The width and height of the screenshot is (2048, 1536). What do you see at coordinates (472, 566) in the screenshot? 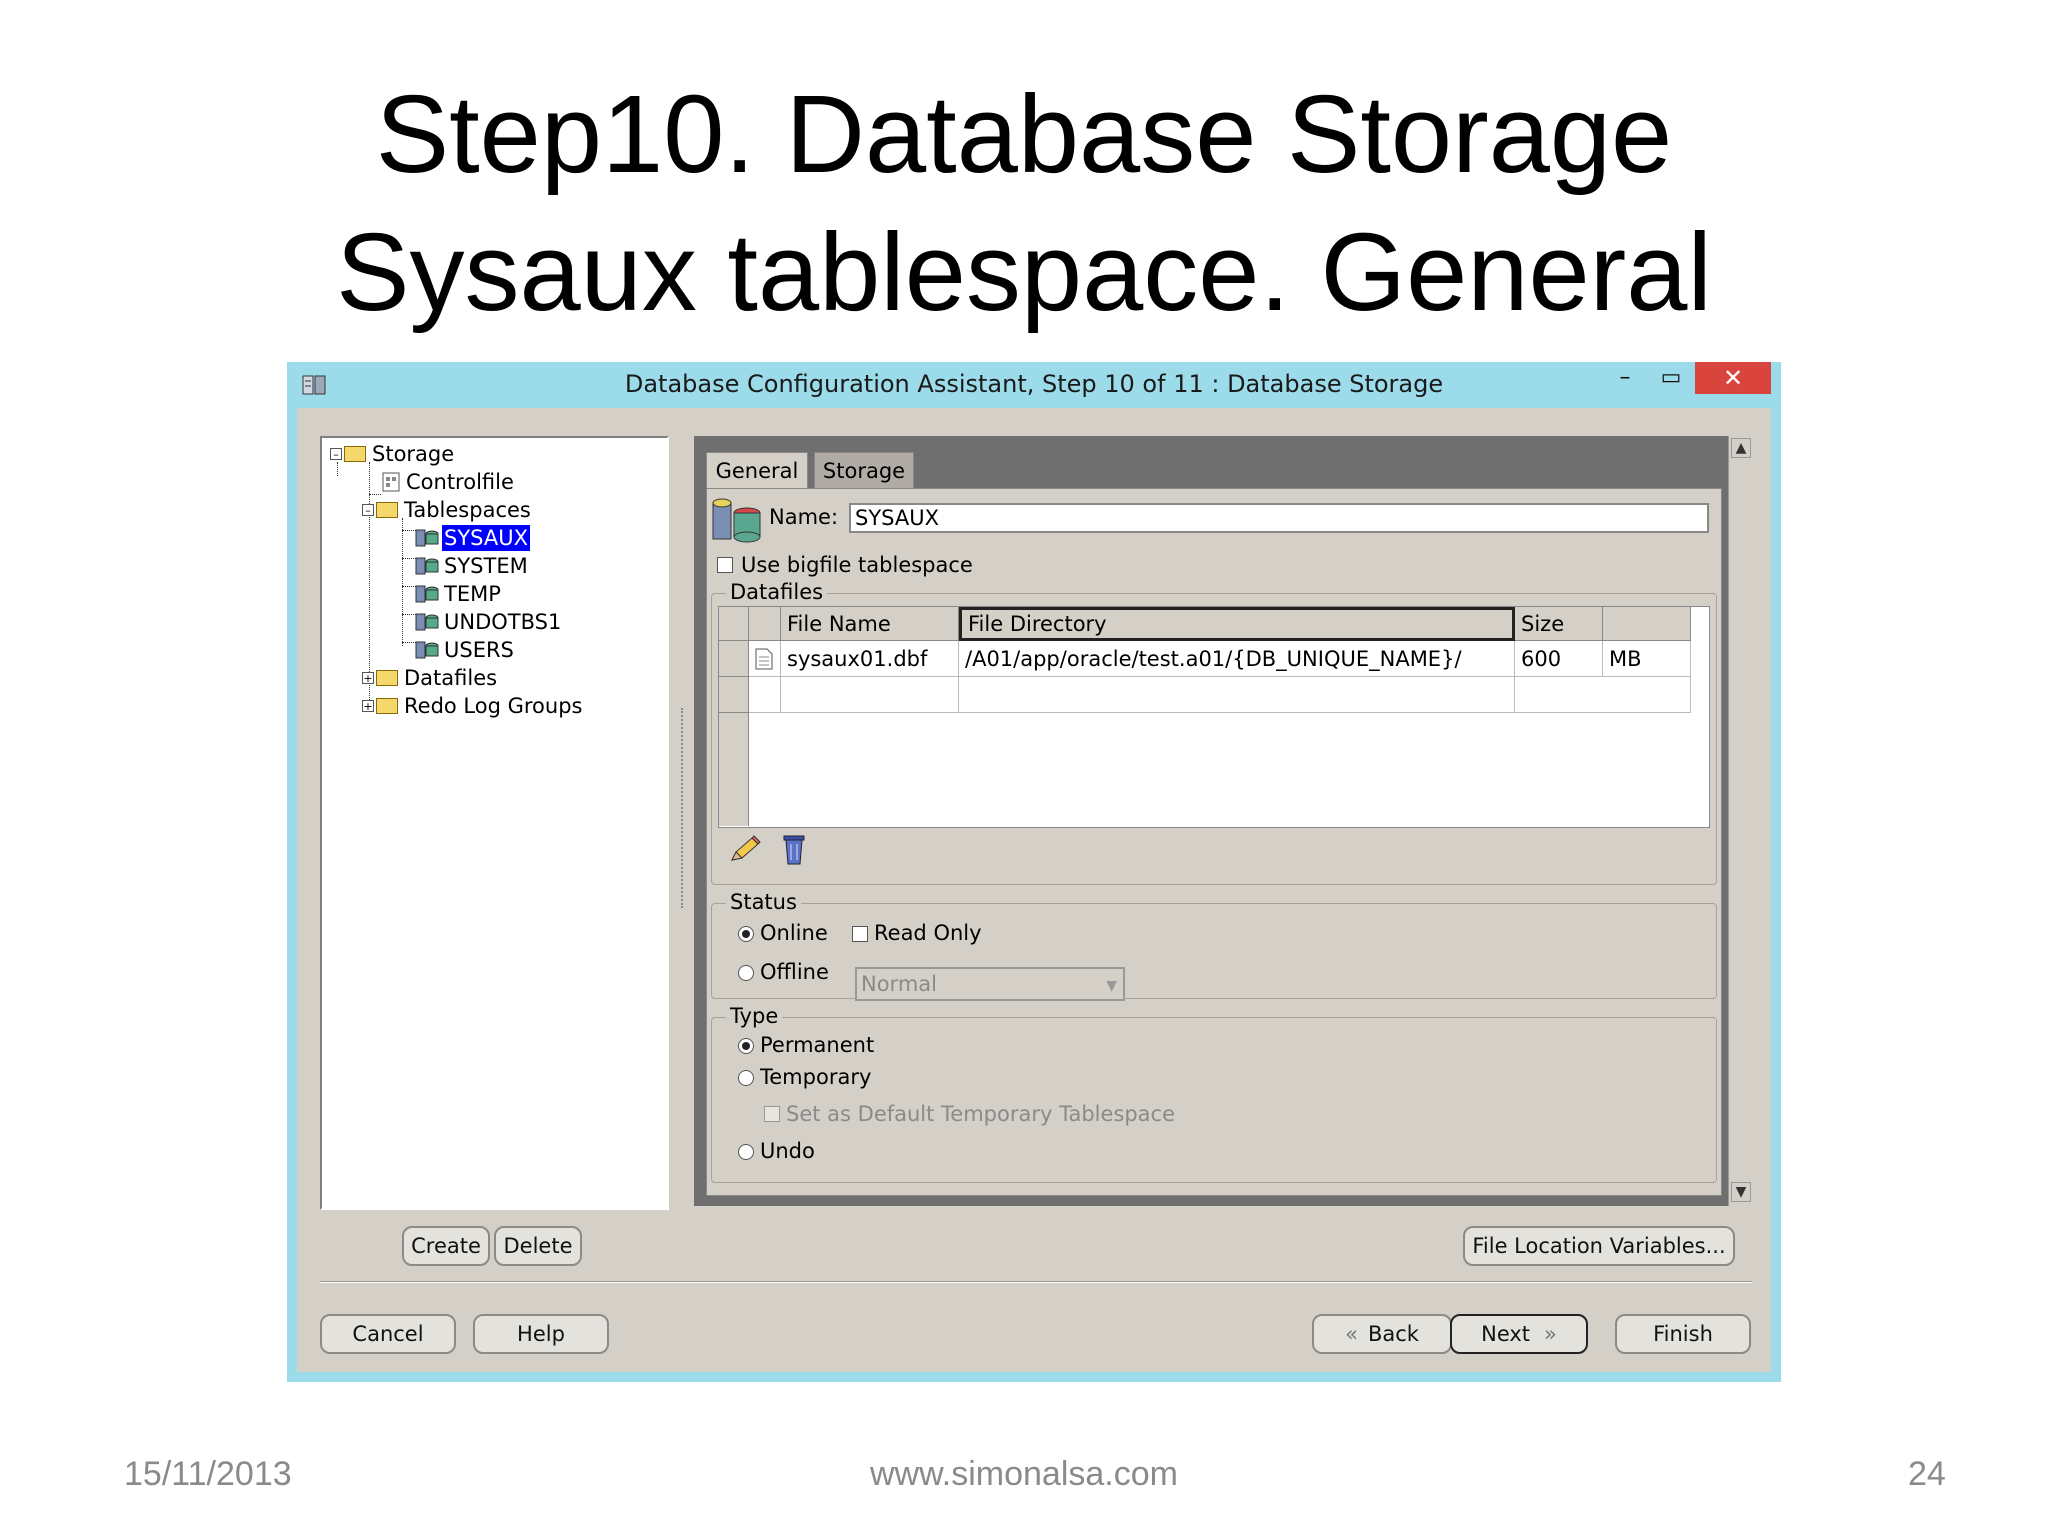
I see `tree-node-system: SYSTEM` at bounding box center [472, 566].